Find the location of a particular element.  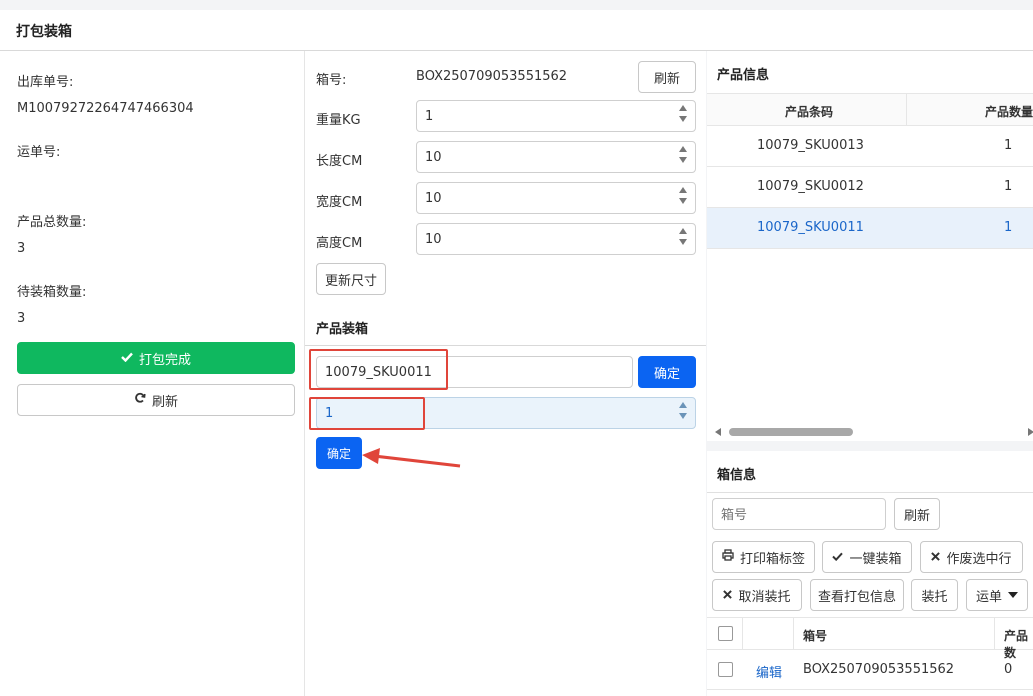

box-search-input is located at coordinates (799, 514).